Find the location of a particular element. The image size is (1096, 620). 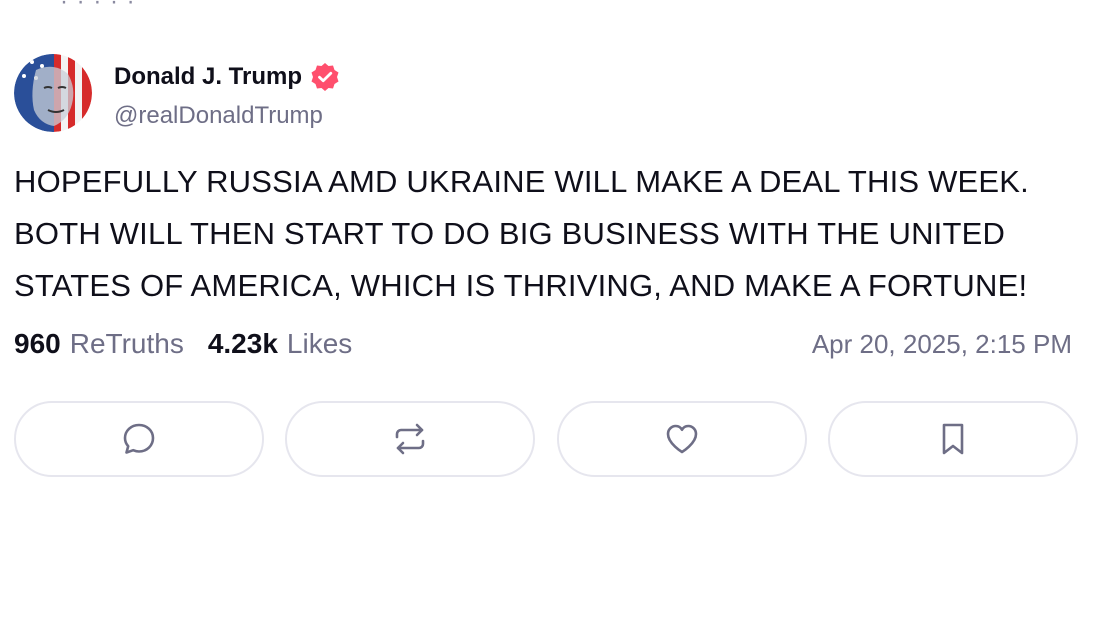

retruth-button is located at coordinates (410, 439).